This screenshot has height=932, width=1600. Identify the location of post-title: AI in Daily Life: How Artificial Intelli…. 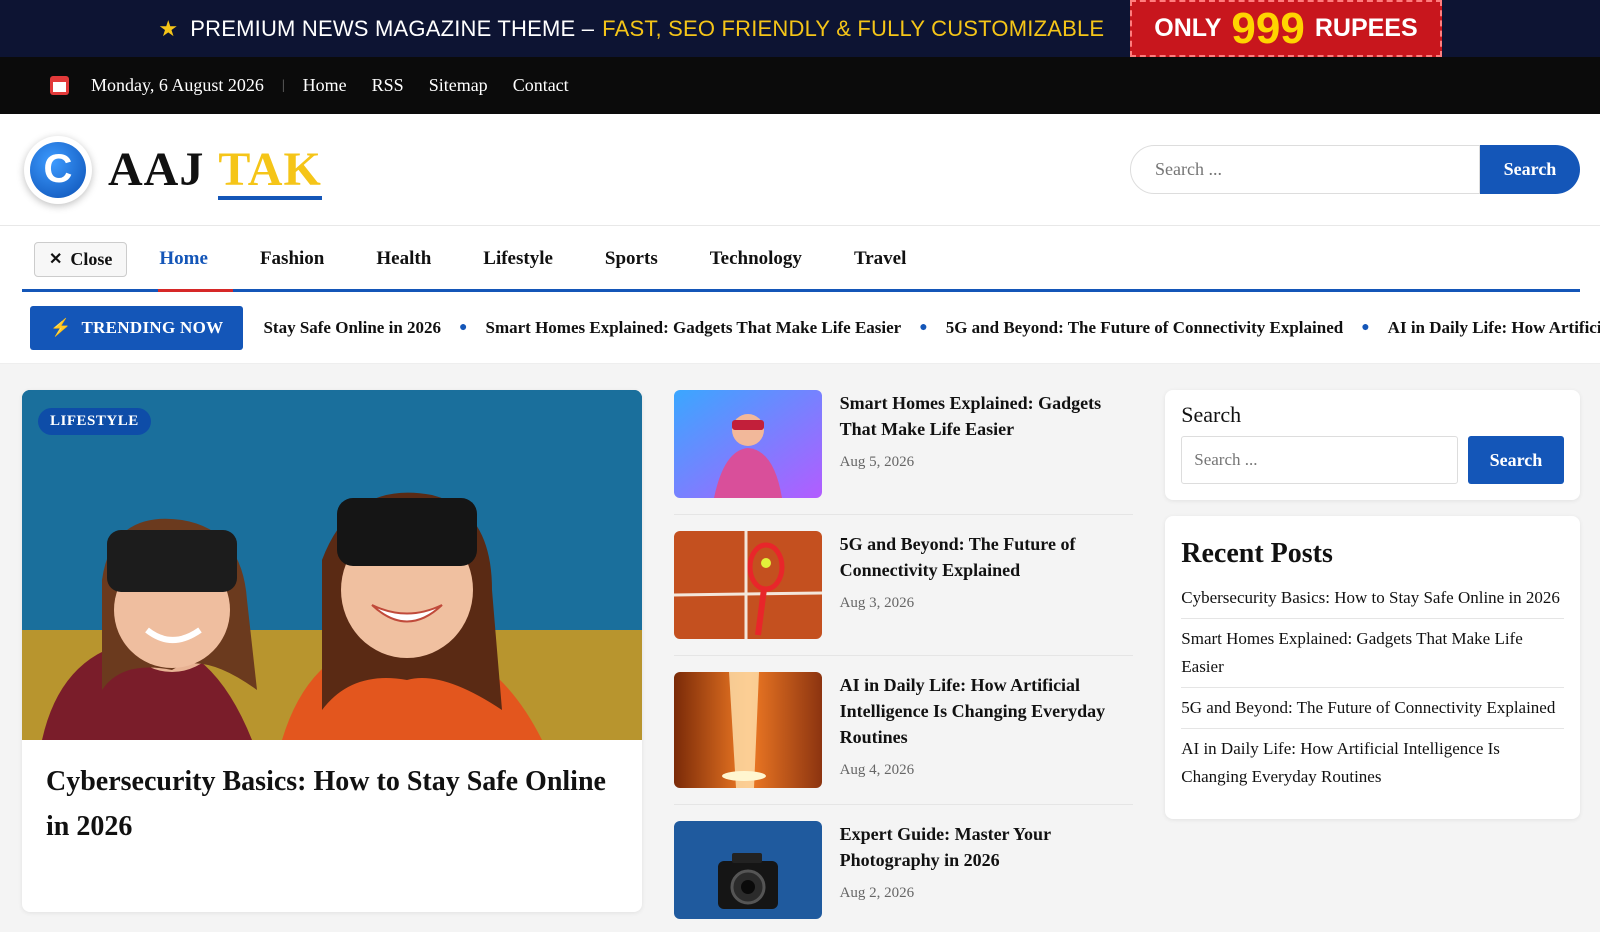
(987, 711).